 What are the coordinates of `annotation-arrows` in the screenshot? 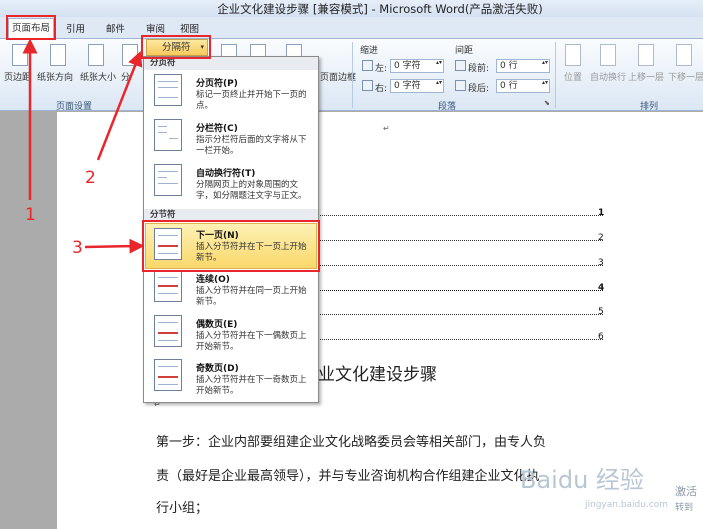 It's located at (83, 146).